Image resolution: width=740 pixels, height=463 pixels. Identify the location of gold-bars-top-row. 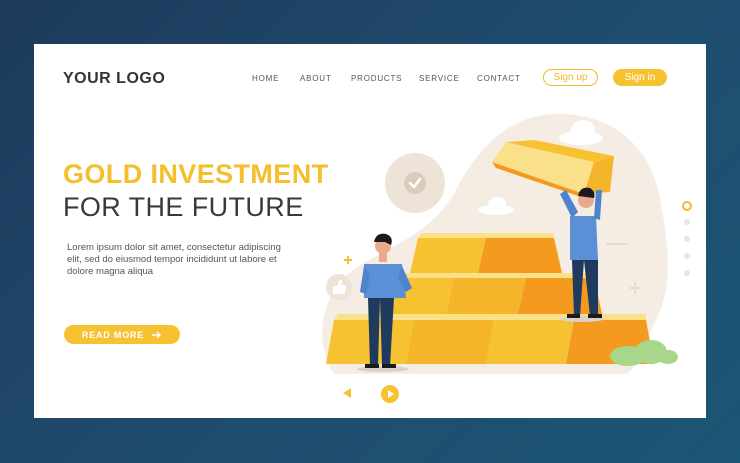
(486, 253).